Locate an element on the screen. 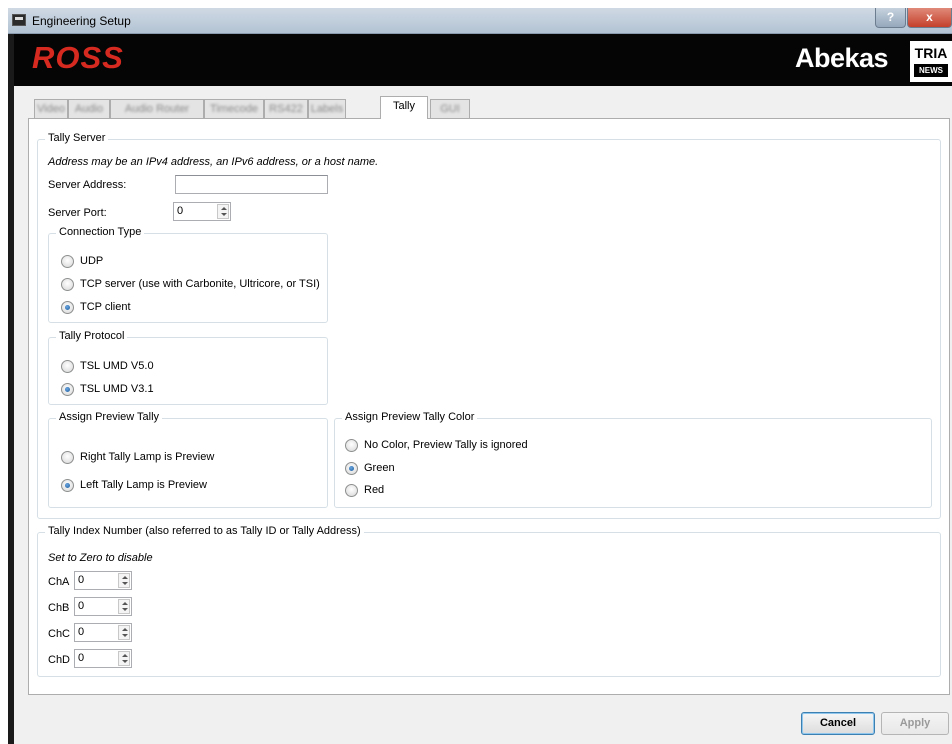 Image resolution: width=952 pixels, height=744 pixels. radio-tcp-server is located at coordinates (67, 284).